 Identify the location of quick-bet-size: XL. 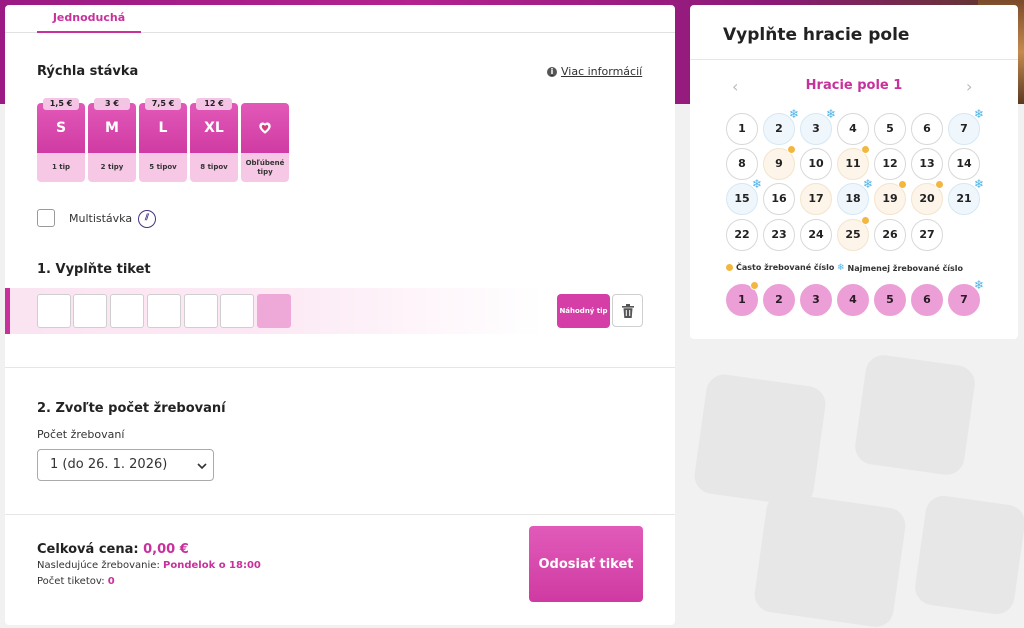
(214, 128).